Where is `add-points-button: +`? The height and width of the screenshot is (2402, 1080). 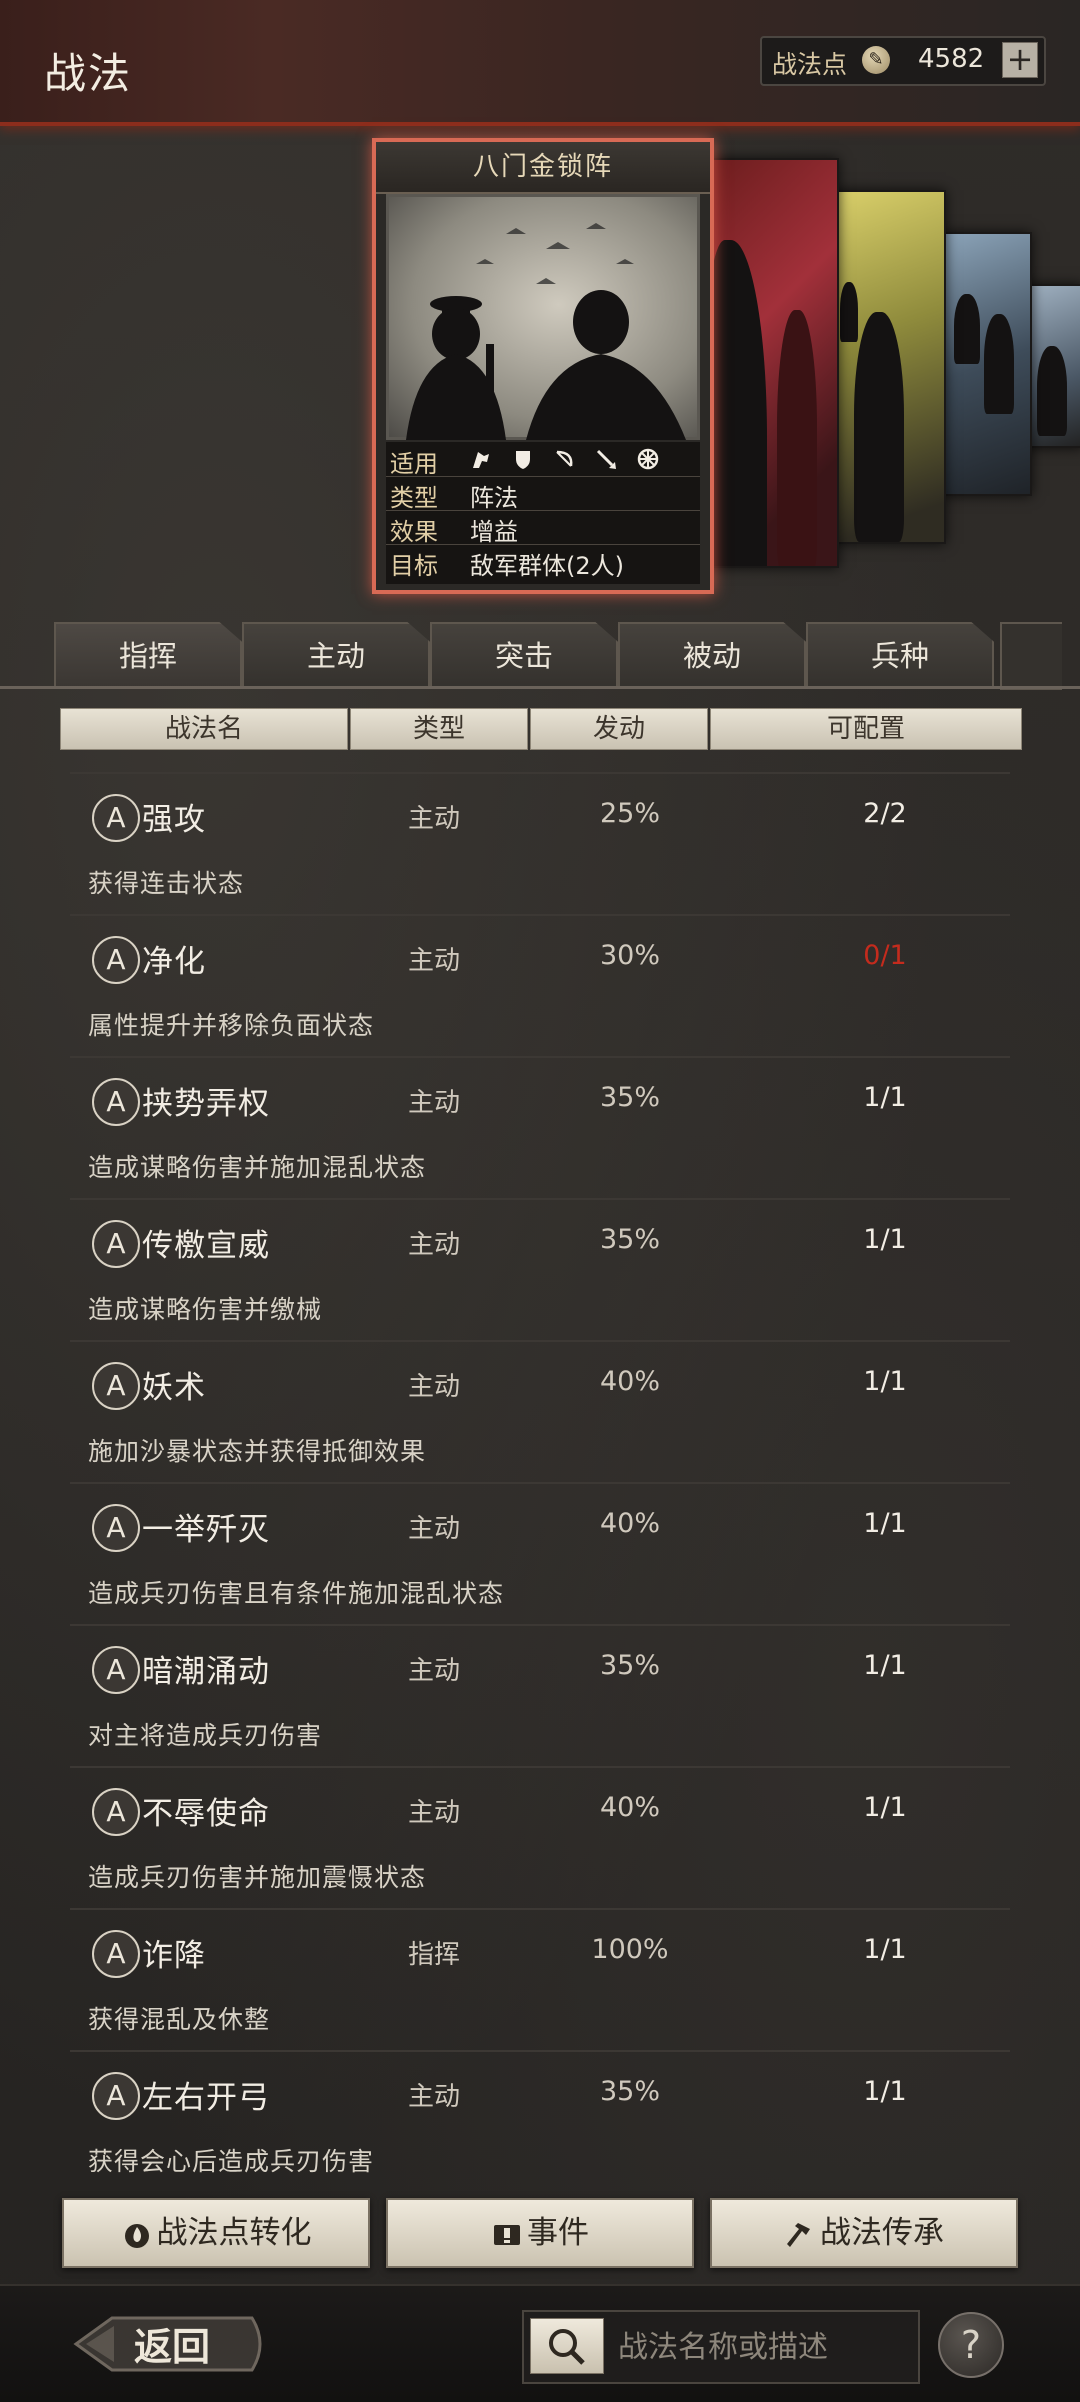
add-points-button: + is located at coordinates (1020, 60).